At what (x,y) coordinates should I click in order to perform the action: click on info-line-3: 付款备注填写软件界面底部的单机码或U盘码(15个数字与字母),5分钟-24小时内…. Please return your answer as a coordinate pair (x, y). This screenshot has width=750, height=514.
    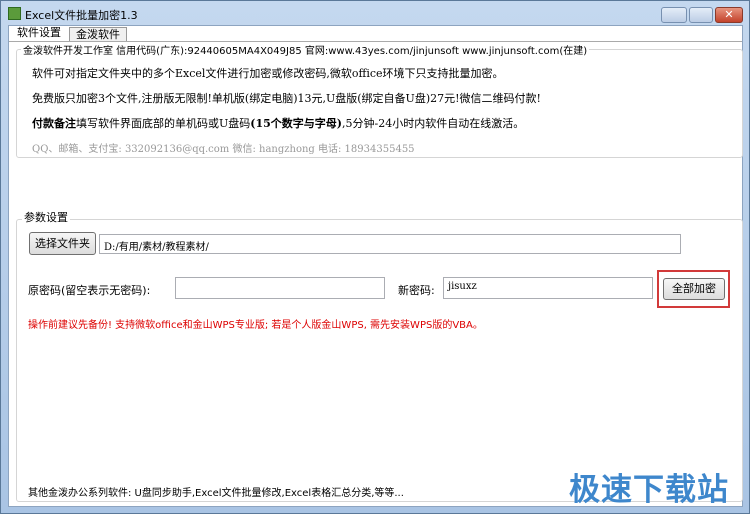
    Looking at the image, I should click on (278, 123).